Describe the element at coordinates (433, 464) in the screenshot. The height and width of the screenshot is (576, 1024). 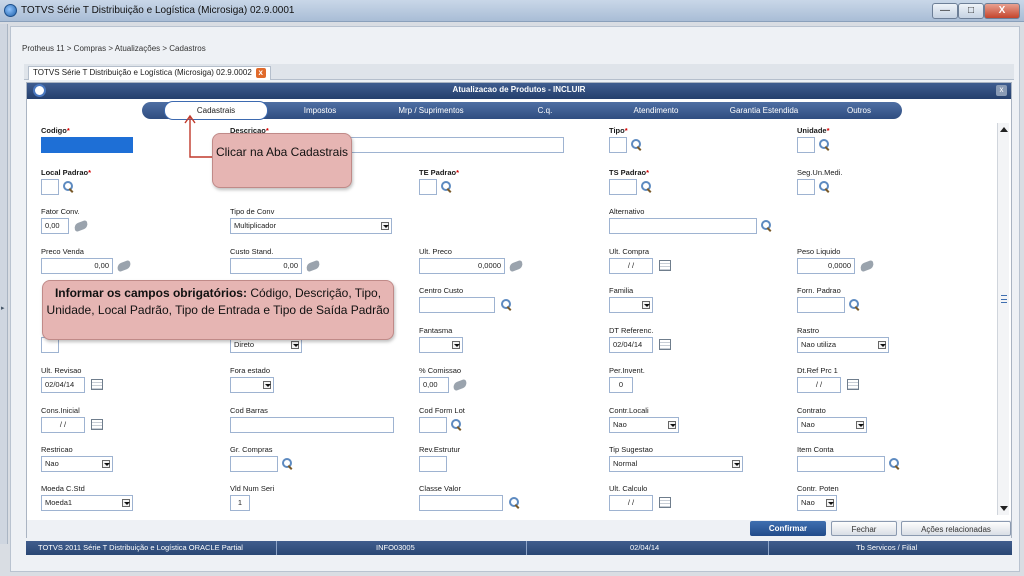
I see `rev-estrutur-input` at that location.